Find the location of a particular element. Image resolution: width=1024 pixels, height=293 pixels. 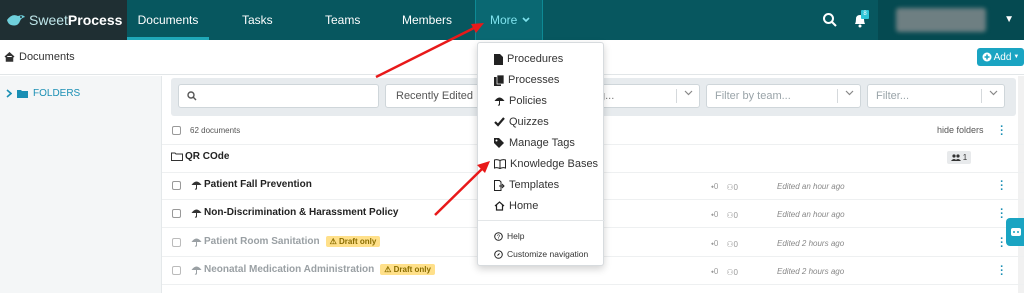

annotation-arrow-to-knowledge-bases is located at coordinates (459, 191).